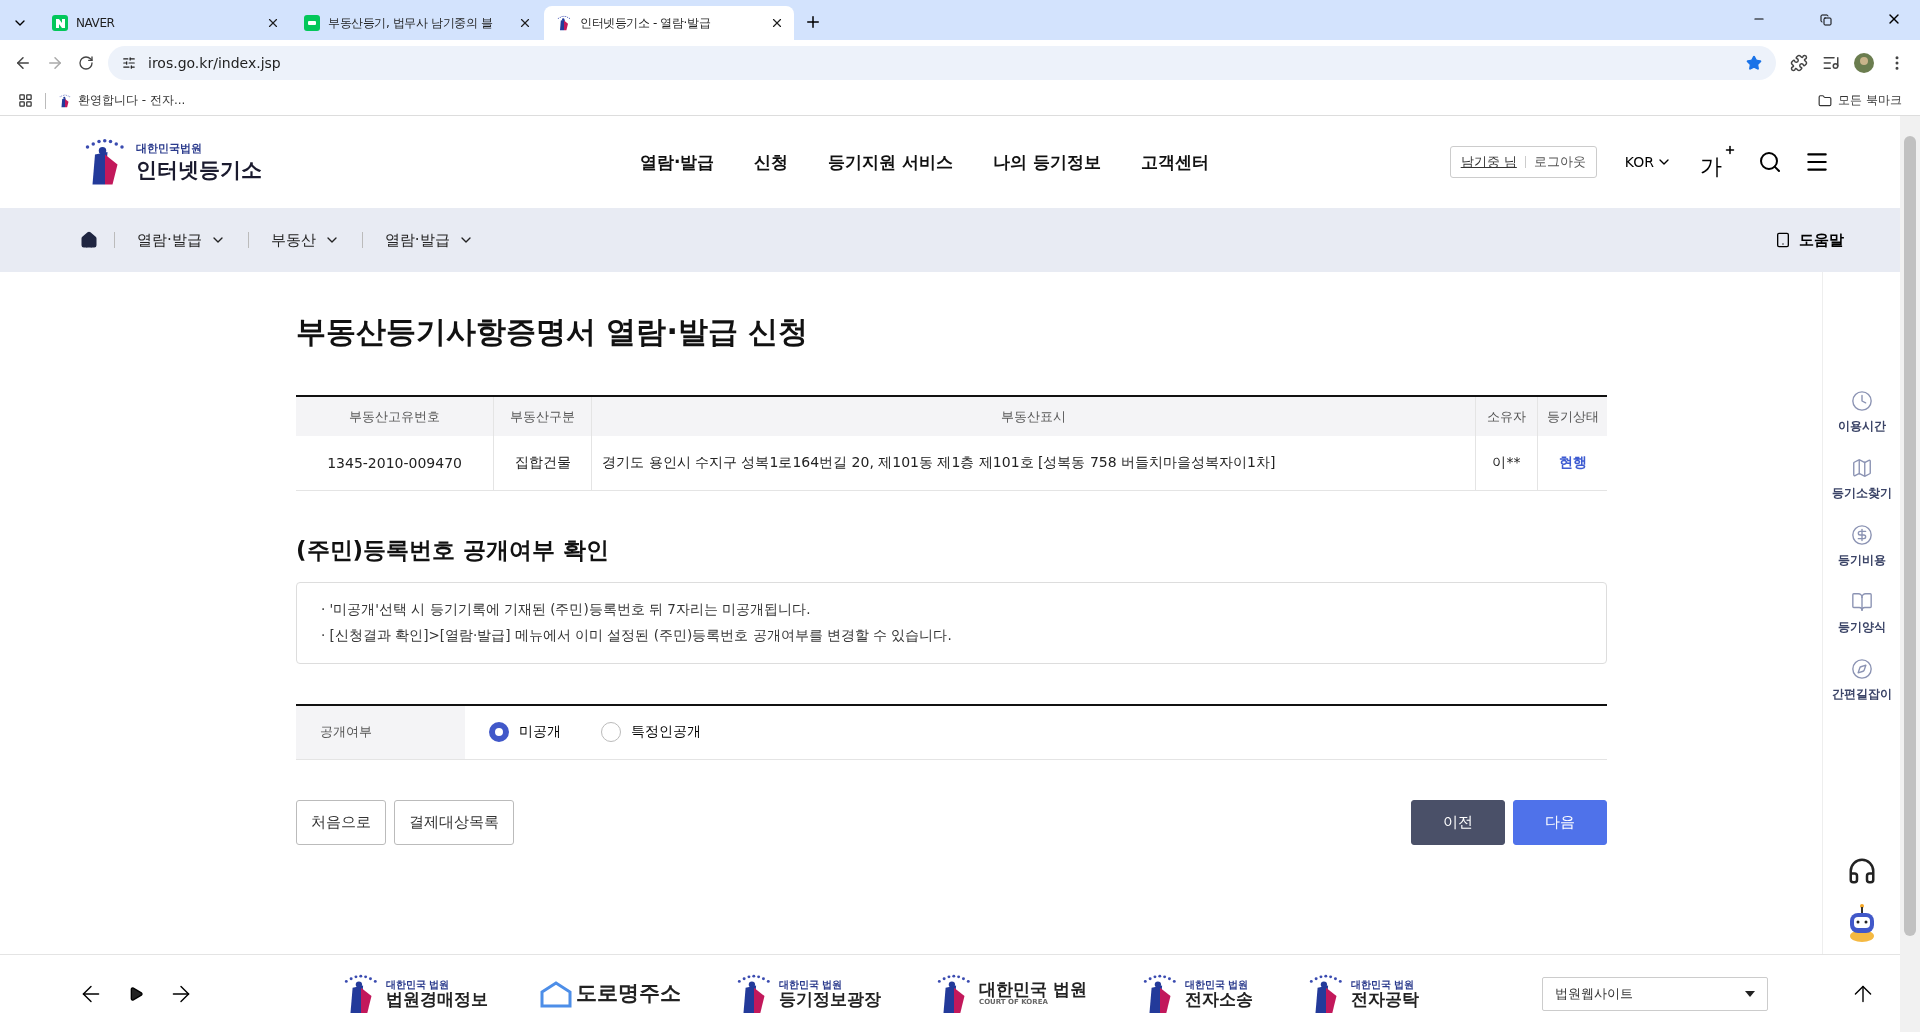 This screenshot has width=1920, height=1032. Describe the element at coordinates (542, 416) in the screenshot. I see `column-header: 부동산구분` at that location.